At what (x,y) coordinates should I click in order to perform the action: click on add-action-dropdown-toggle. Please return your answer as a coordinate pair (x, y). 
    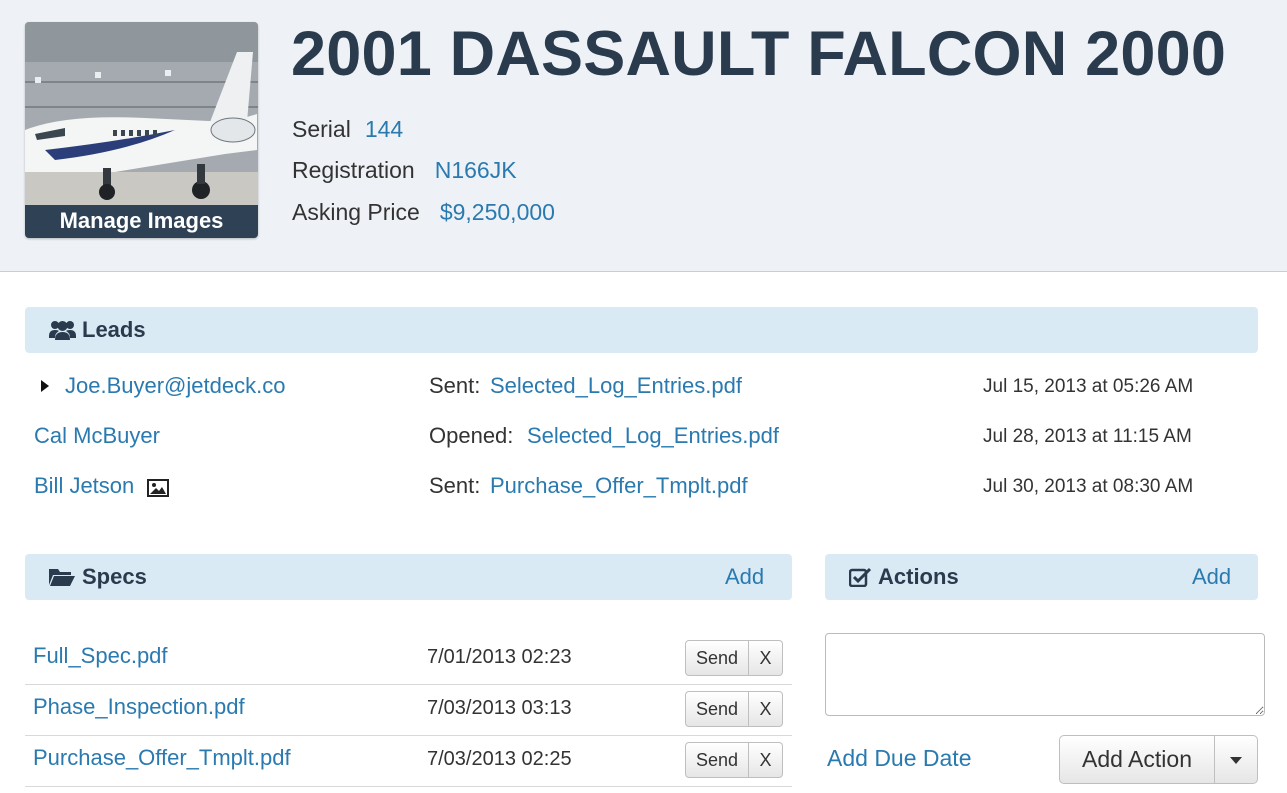
    Looking at the image, I should click on (1236, 759).